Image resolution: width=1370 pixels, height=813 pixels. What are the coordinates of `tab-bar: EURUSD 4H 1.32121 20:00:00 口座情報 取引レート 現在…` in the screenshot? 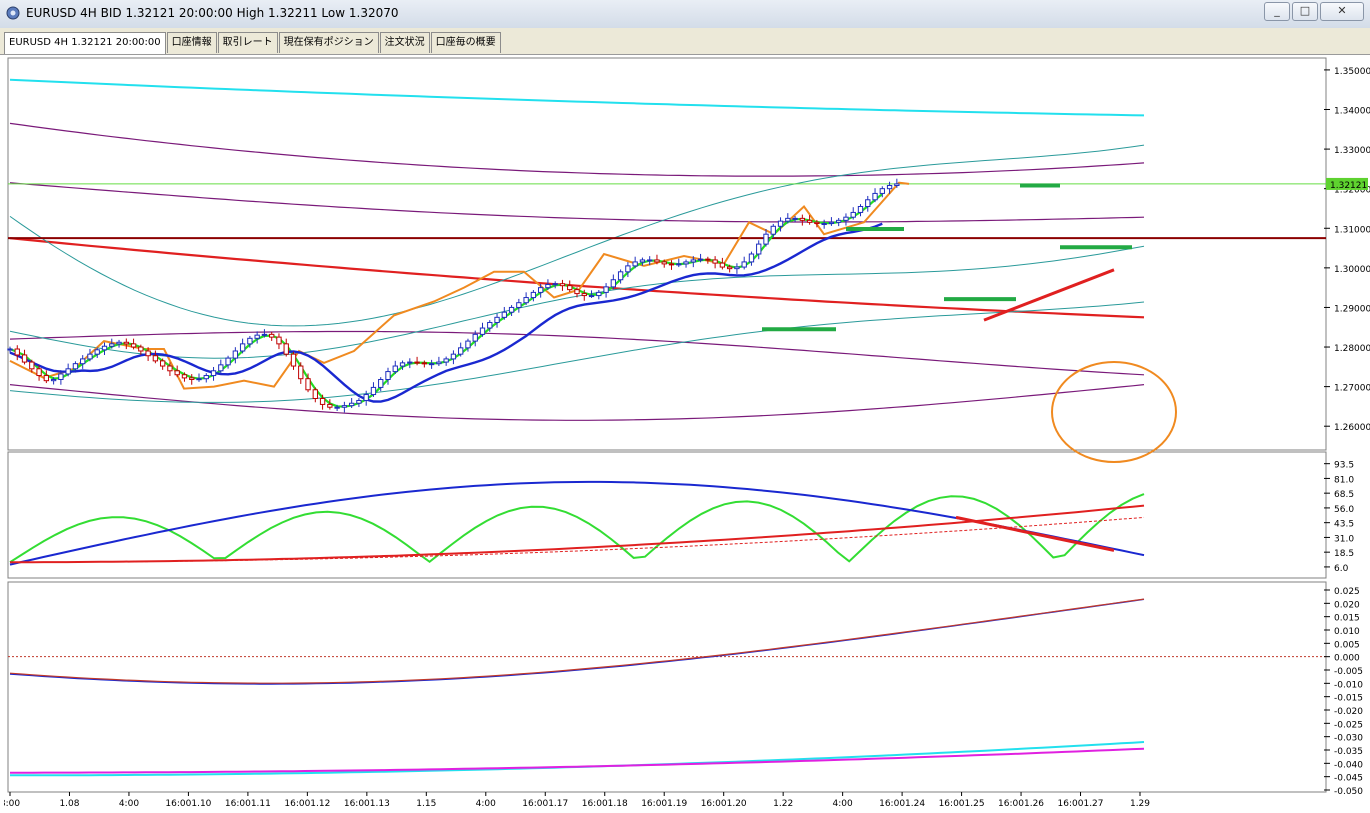 It's located at (685, 41).